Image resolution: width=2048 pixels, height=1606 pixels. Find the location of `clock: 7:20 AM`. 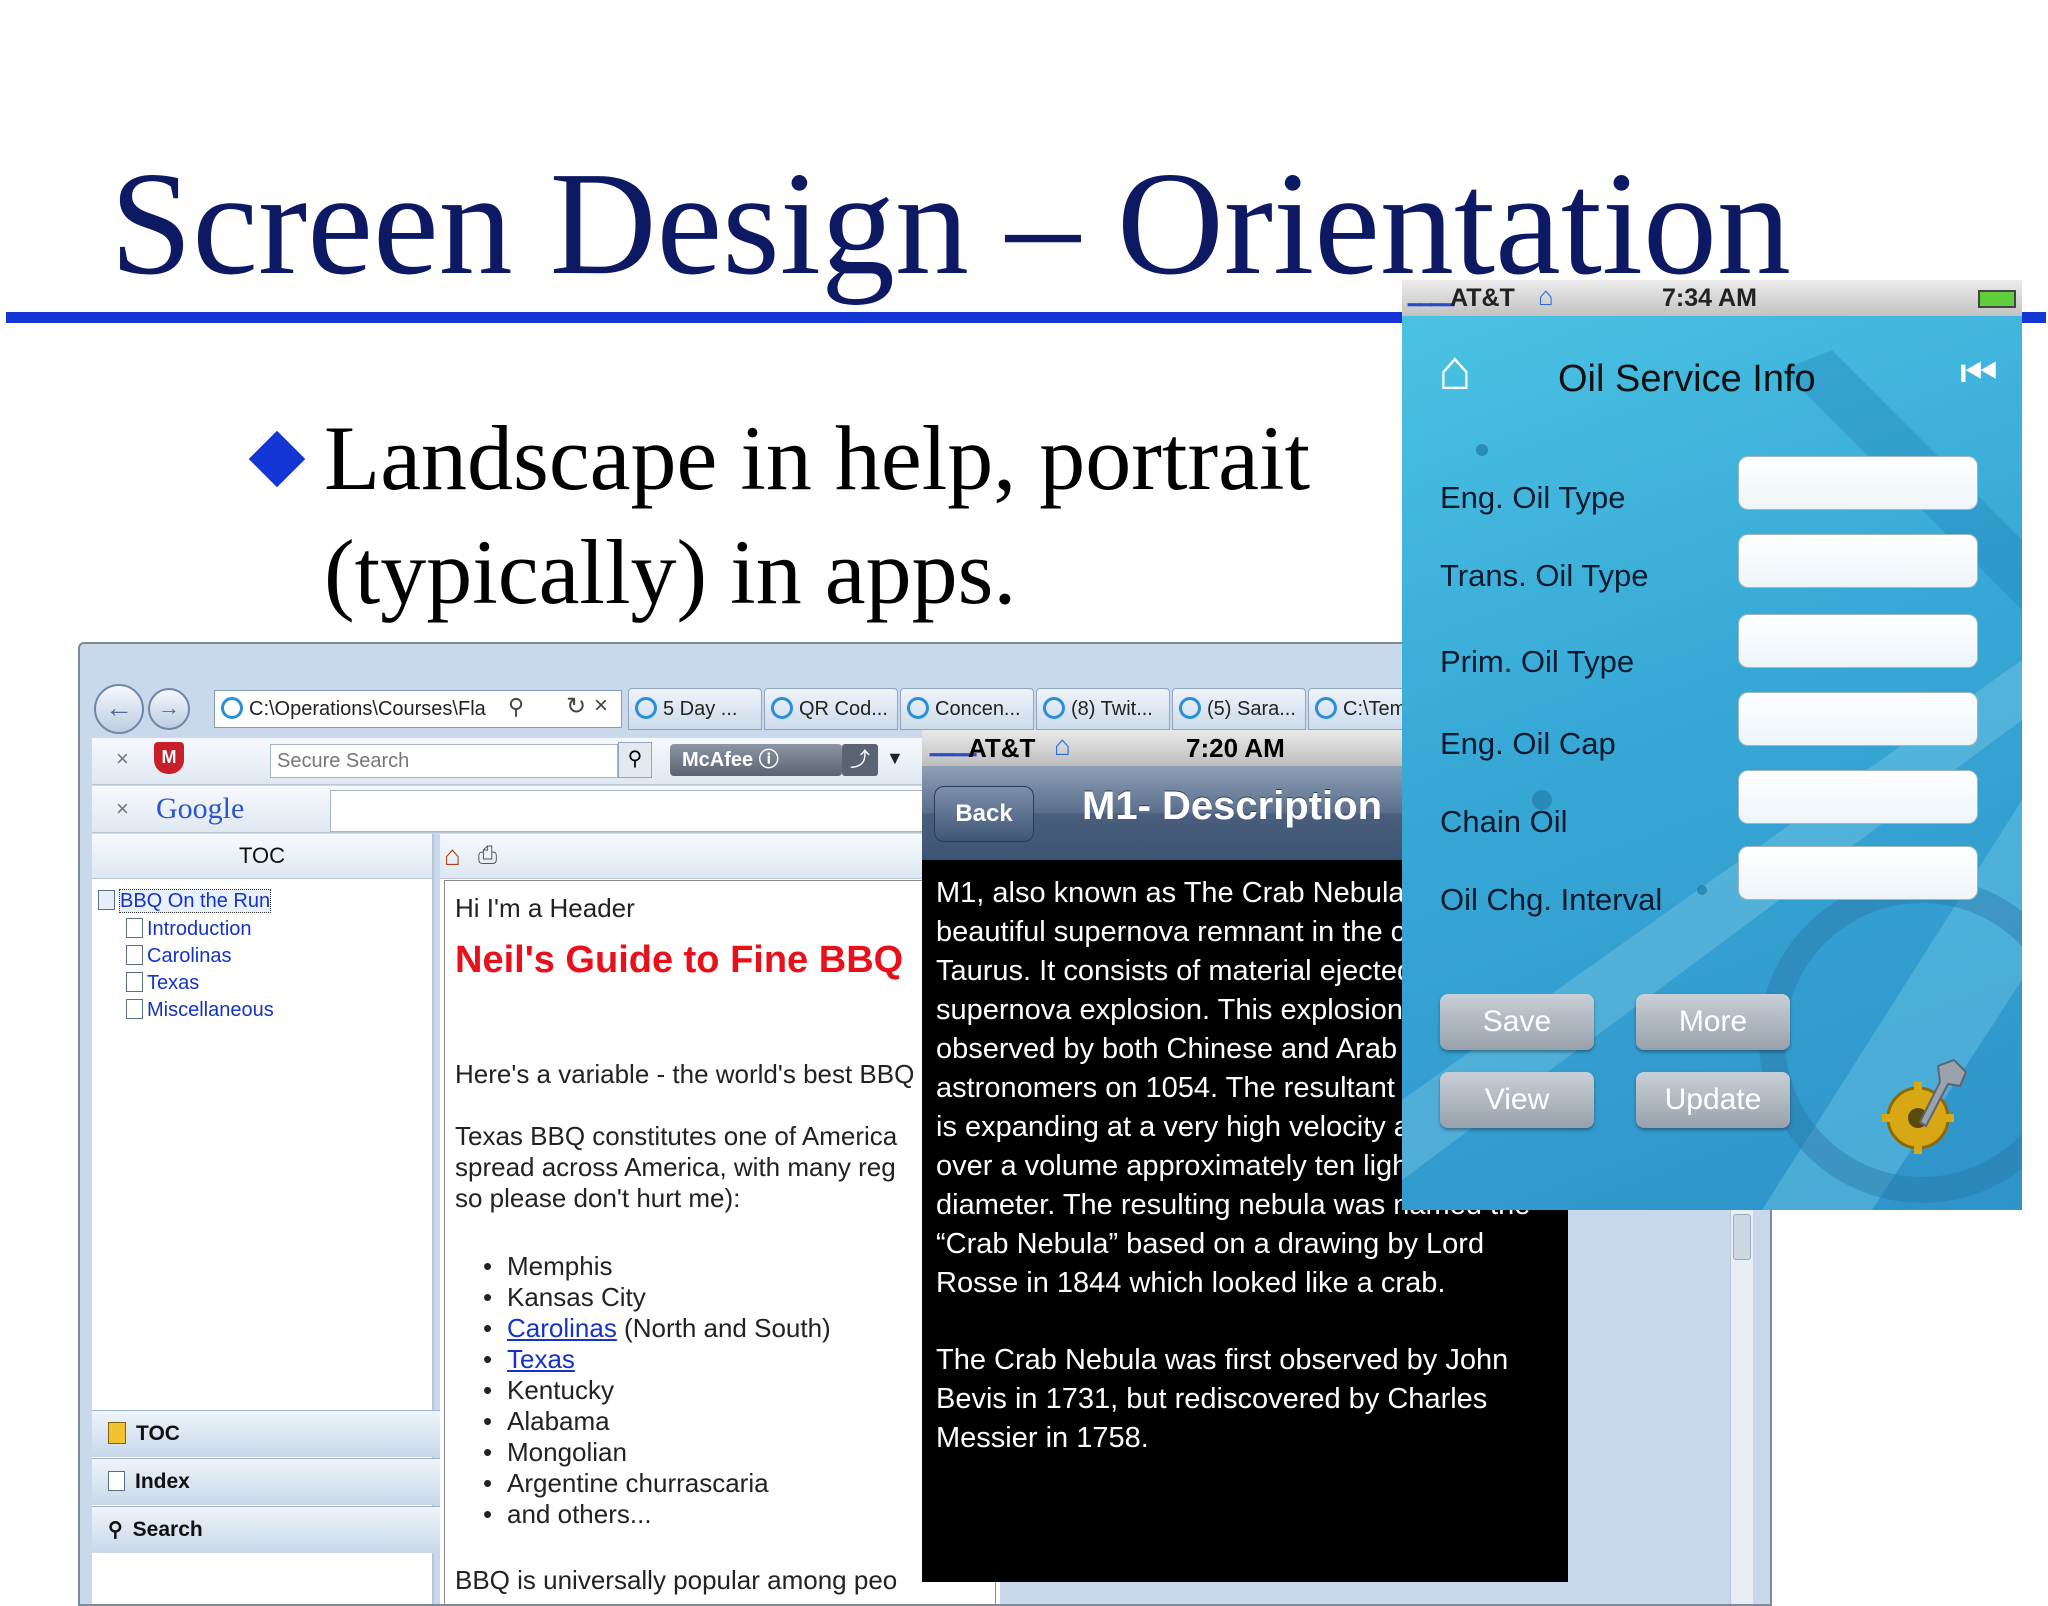

clock: 7:20 AM is located at coordinates (1235, 748).